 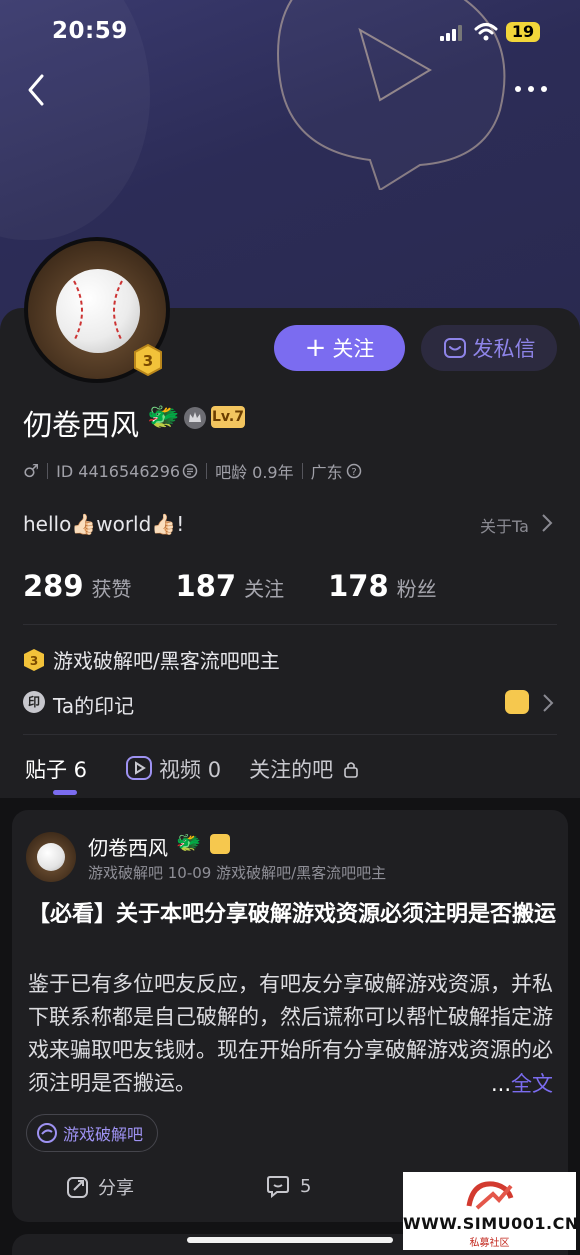 I want to click on user-id: ID 4416546296, so click(x=118, y=471).